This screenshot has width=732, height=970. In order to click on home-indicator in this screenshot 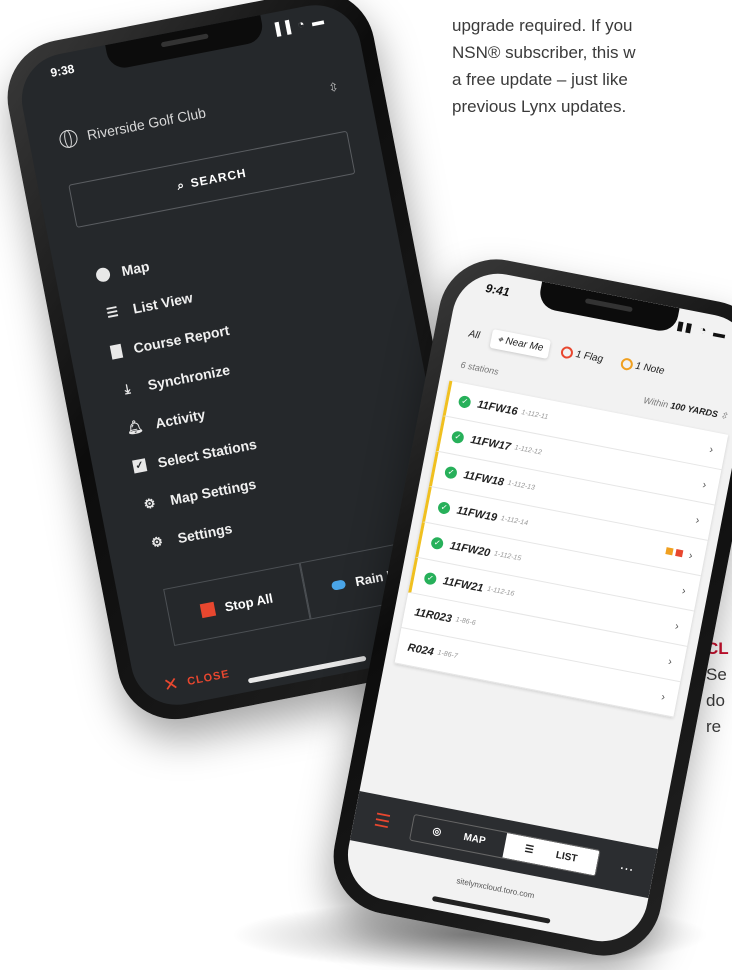, I will do `click(307, 669)`.